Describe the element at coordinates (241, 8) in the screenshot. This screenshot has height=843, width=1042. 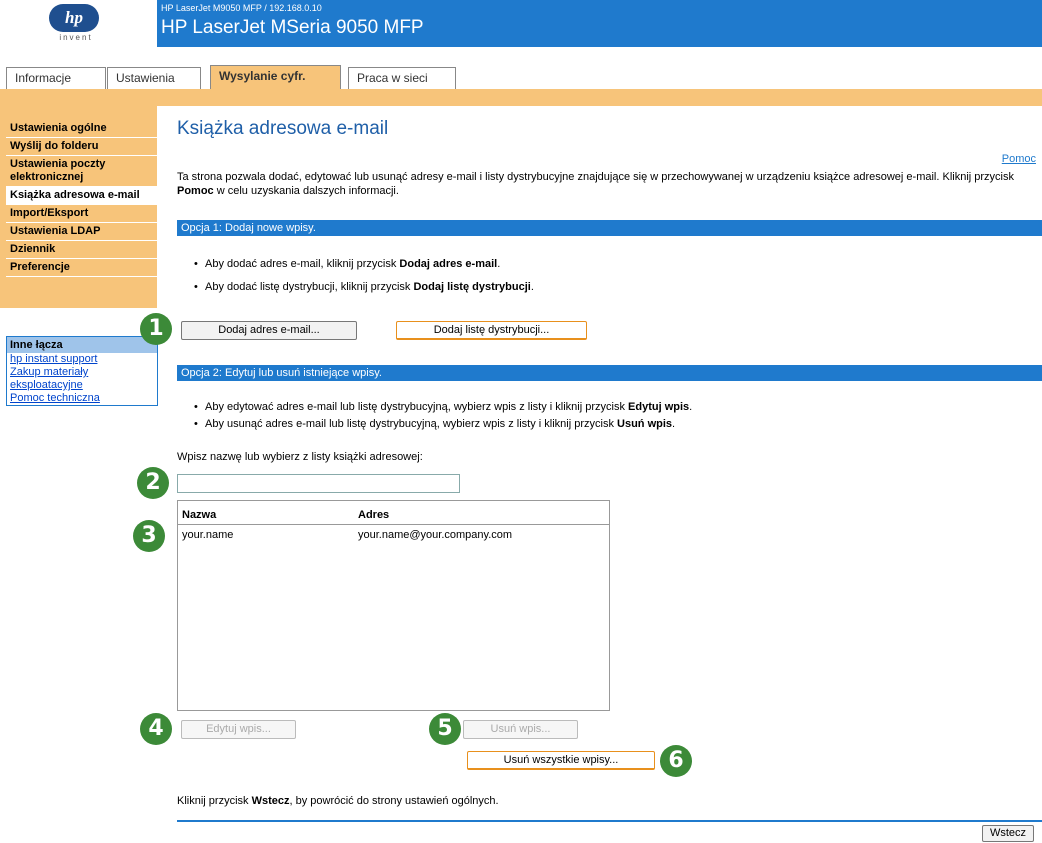
I see `device-address: HP LaserJet M9050 MFP / 192.168.0.10` at that location.